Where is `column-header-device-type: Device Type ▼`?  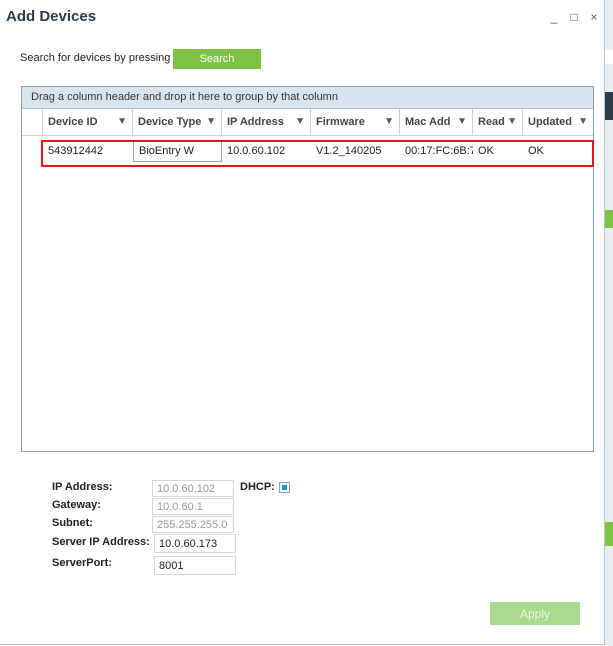
column-header-device-type: Device Type ▼ is located at coordinates (177, 122).